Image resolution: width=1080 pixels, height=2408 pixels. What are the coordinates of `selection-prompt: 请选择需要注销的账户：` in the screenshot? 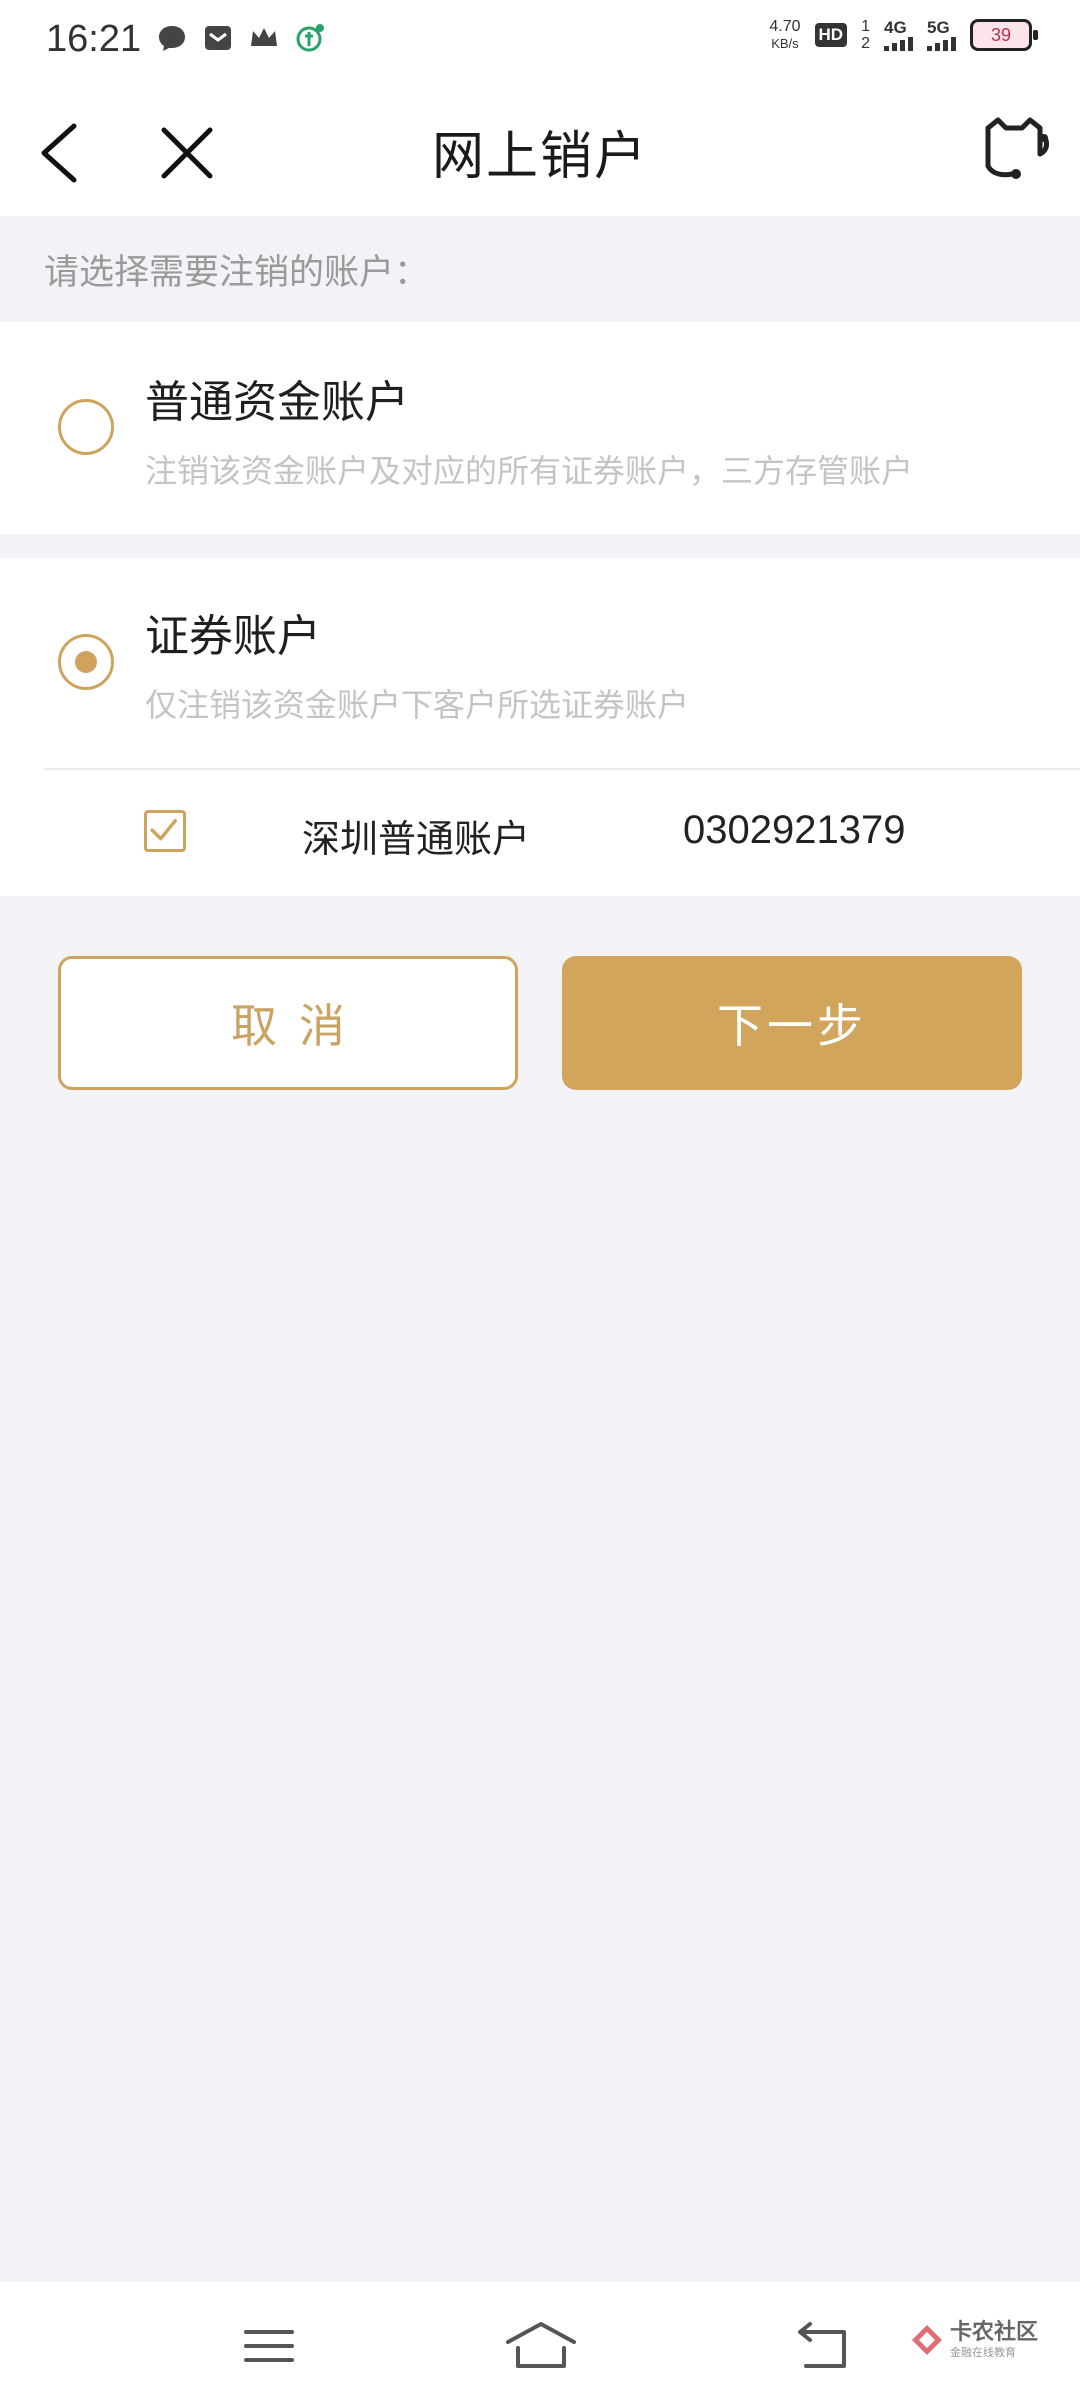 It's located at (237, 273).